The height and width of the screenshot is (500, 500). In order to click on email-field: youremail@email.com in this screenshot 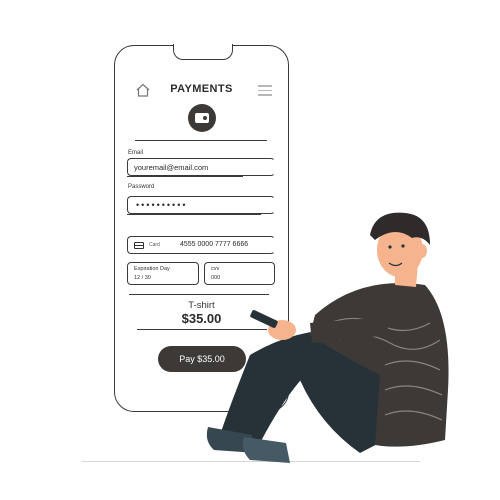, I will do `click(201, 167)`.